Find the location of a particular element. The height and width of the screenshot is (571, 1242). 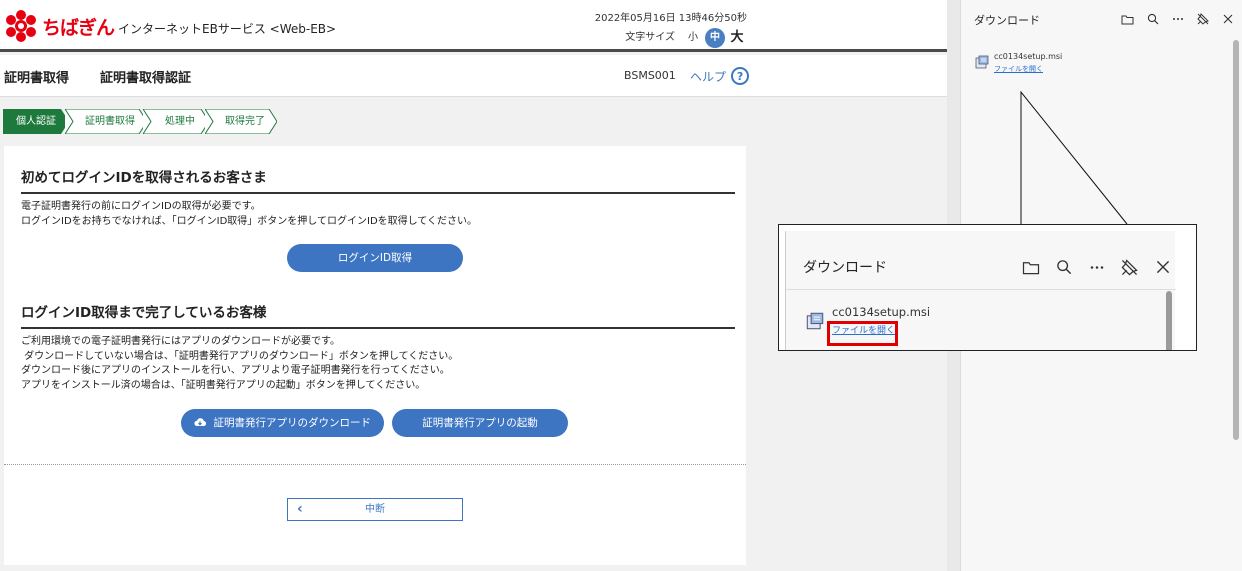

zoomed-download-panel: ダウンロード cc0134setup.msi ファイルを開く is located at coordinates (980, 290).